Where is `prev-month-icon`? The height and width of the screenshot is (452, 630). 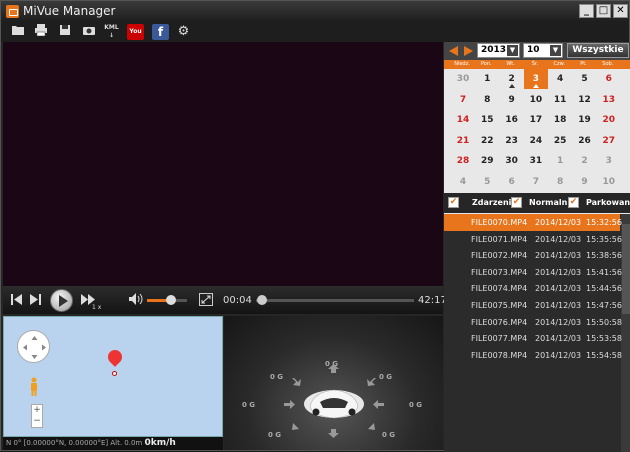 prev-month-icon is located at coordinates (453, 51).